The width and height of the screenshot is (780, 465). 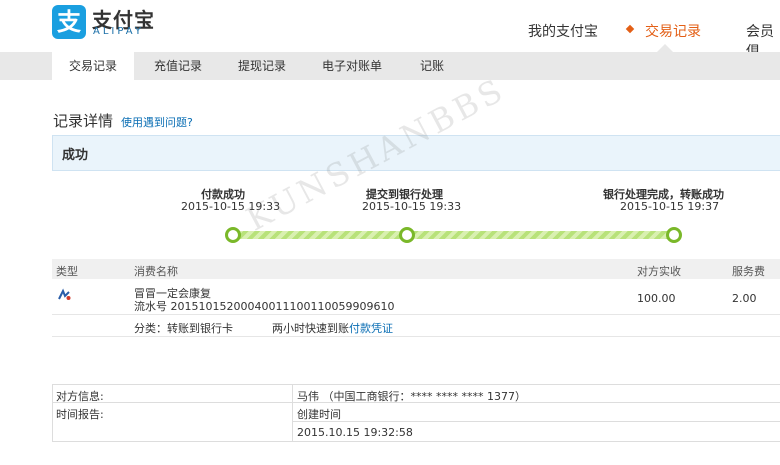 I want to click on tab-recharge-records: 充值记录, so click(x=178, y=66).